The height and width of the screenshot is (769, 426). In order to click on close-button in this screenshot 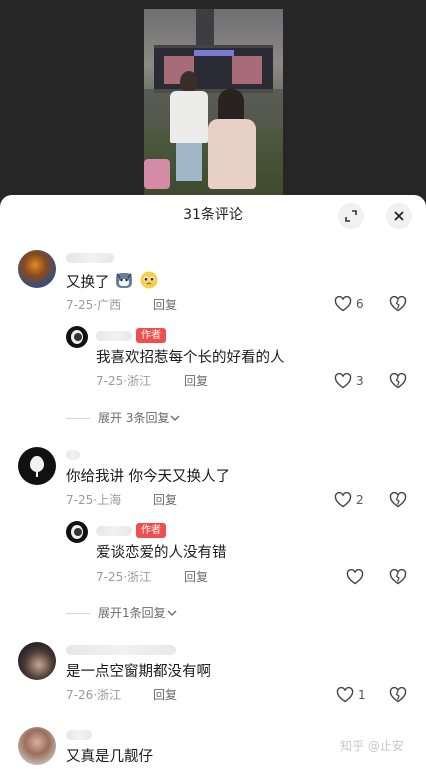, I will do `click(399, 216)`.